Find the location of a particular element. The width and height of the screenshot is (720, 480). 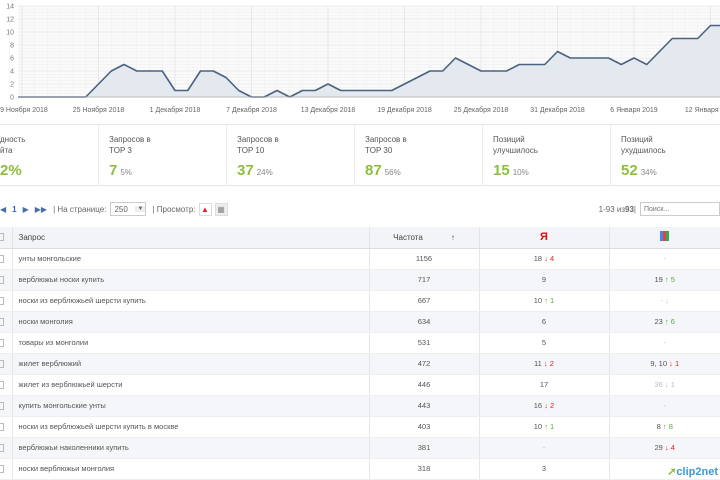

watermark-text: clip2net is located at coordinates (697, 472).